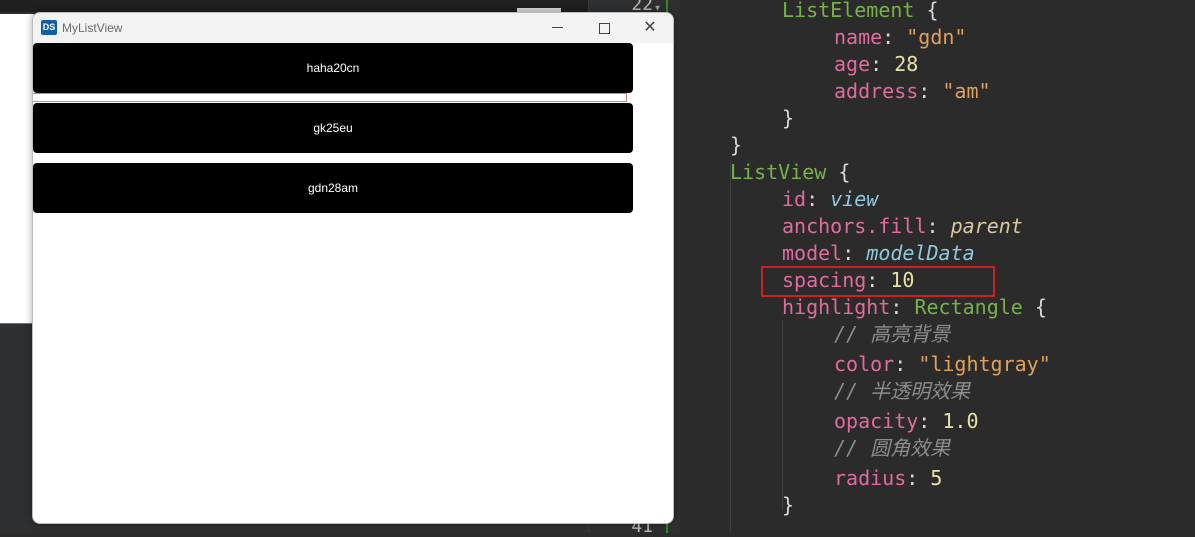 This screenshot has width=1195, height=537. I want to click on code-line: opacity: 1.0, so click(906, 421).